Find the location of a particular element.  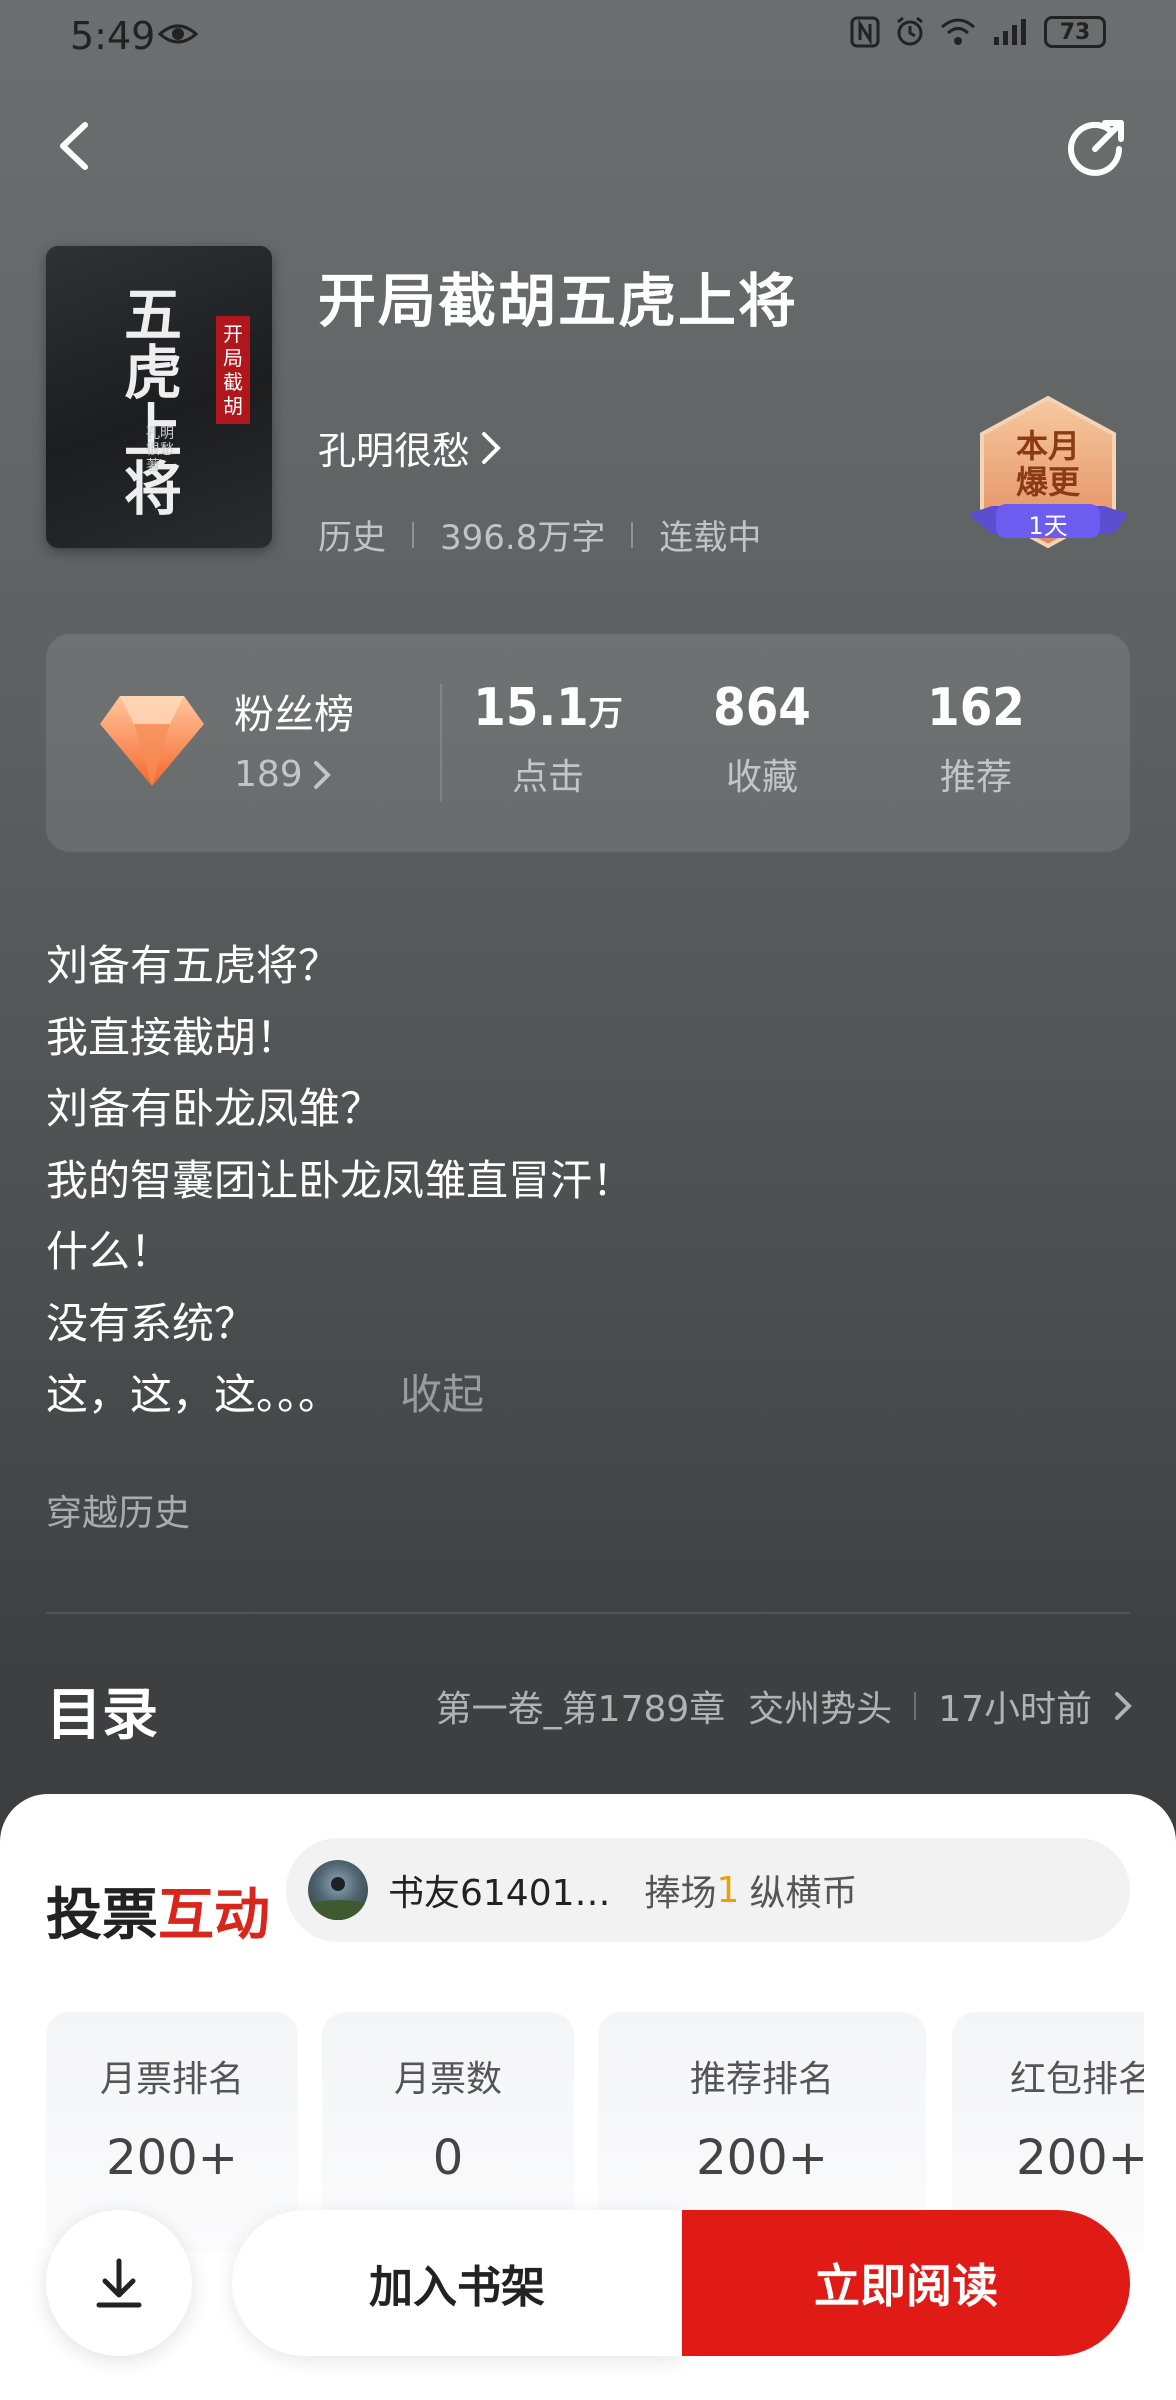

status-icons: 73 is located at coordinates (978, 32).